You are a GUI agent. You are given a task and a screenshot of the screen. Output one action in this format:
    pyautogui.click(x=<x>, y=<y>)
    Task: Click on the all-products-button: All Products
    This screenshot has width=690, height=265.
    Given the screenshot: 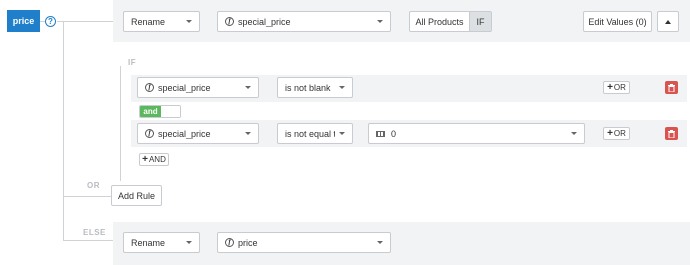 What is the action you would take?
    pyautogui.click(x=439, y=21)
    